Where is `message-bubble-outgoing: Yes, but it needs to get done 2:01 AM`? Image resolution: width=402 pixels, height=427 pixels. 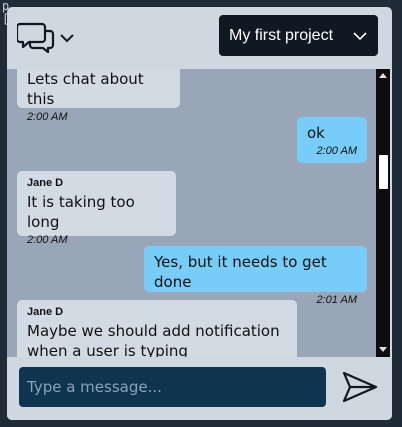 message-bubble-outgoing: Yes, but it needs to get done 2:01 AM is located at coordinates (255, 276).